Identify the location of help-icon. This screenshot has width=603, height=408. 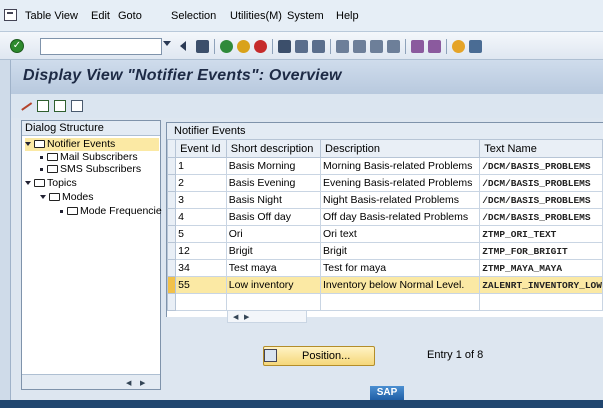
(458, 46).